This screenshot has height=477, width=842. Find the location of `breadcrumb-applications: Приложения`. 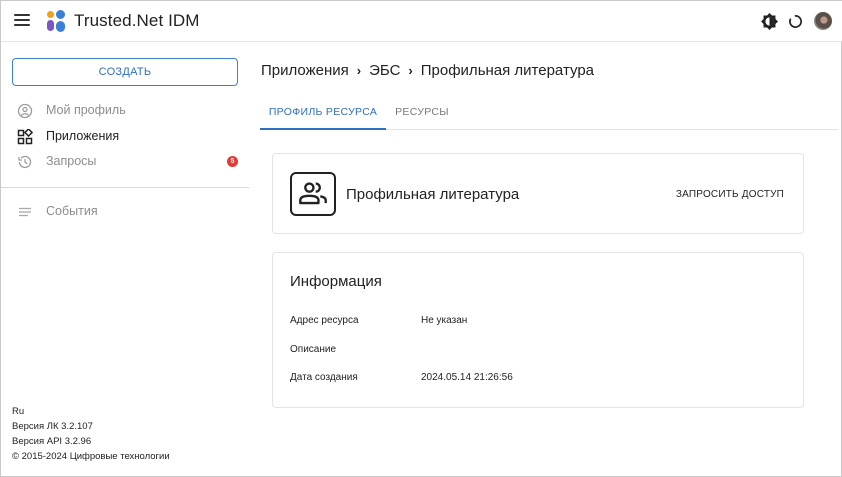

breadcrumb-applications: Приложения is located at coordinates (305, 70).